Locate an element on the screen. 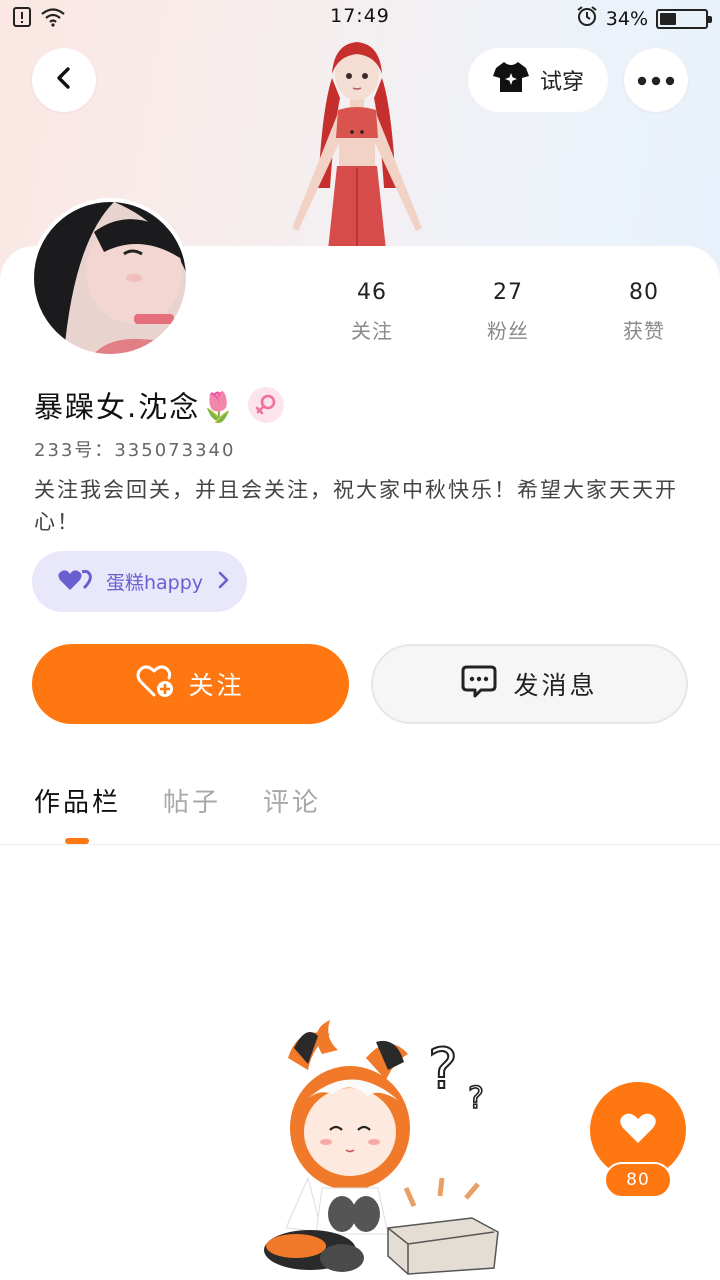 The width and height of the screenshot is (720, 1280). stat-likes-label: 获赞 is located at coordinates (644, 331).